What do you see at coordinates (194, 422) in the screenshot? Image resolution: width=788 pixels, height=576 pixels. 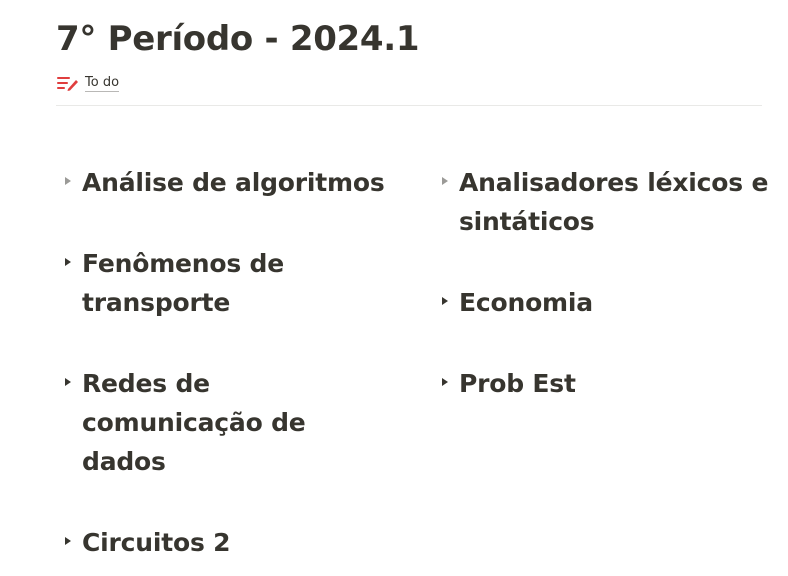 I see `toggle-label: Redes de comunicação de dados` at bounding box center [194, 422].